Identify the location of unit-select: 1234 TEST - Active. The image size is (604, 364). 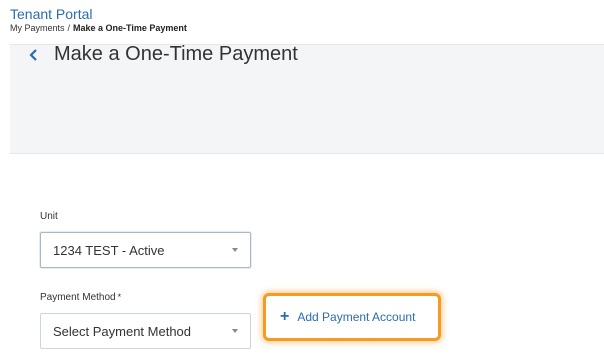
(145, 250).